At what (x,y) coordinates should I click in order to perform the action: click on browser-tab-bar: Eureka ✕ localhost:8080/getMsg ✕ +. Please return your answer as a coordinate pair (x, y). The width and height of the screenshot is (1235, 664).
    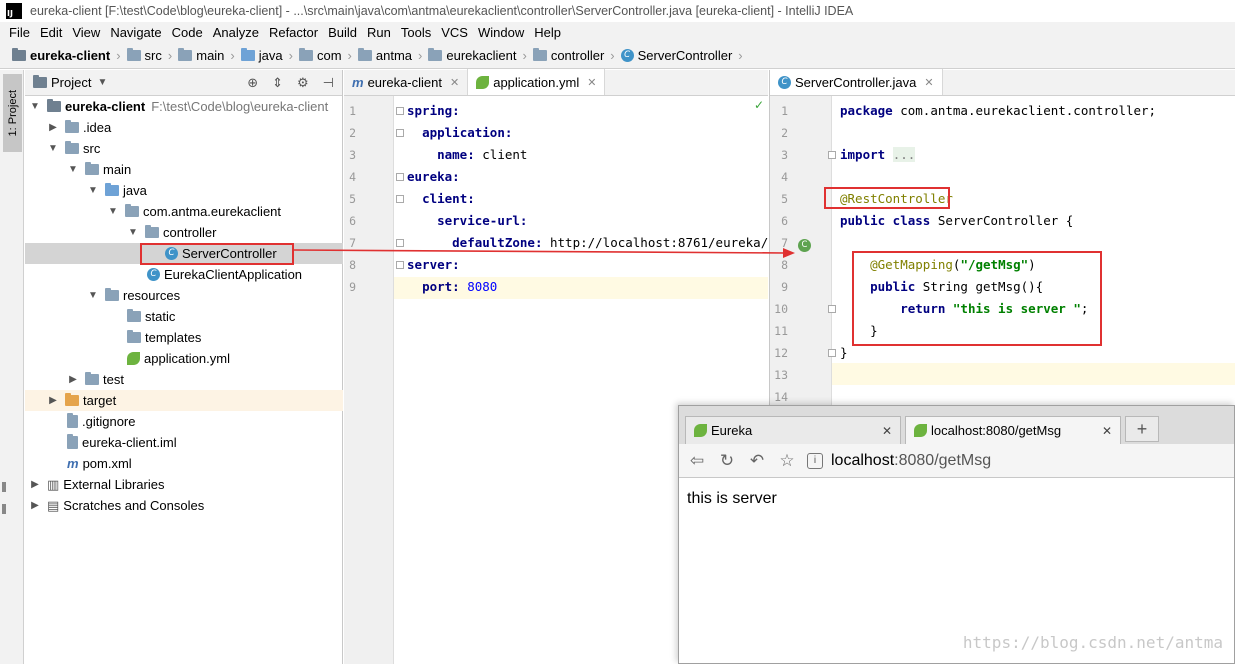
    Looking at the image, I should click on (956, 425).